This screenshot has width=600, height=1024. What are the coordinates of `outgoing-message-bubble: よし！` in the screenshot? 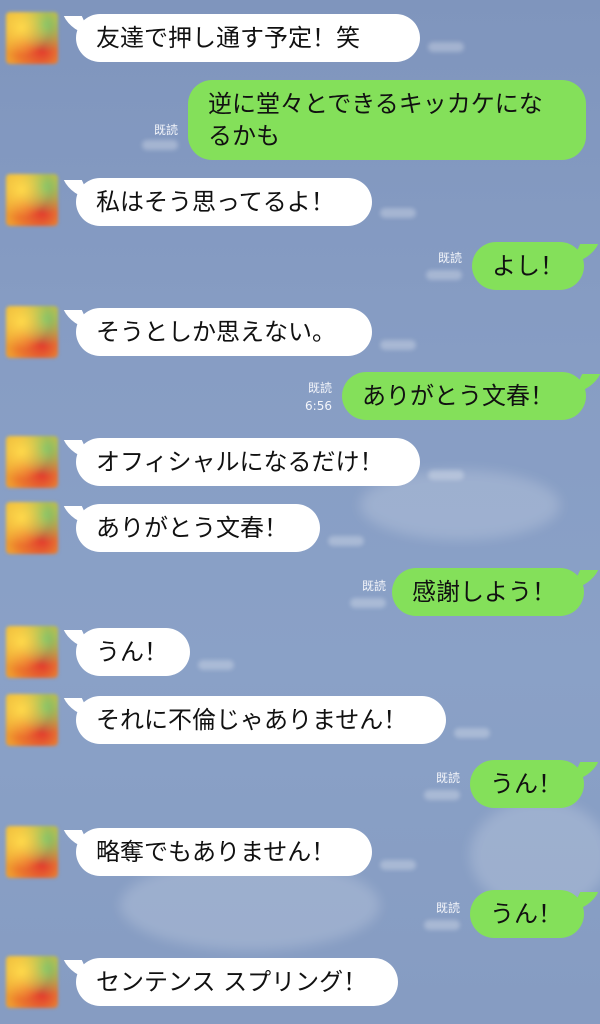 It's located at (528, 266).